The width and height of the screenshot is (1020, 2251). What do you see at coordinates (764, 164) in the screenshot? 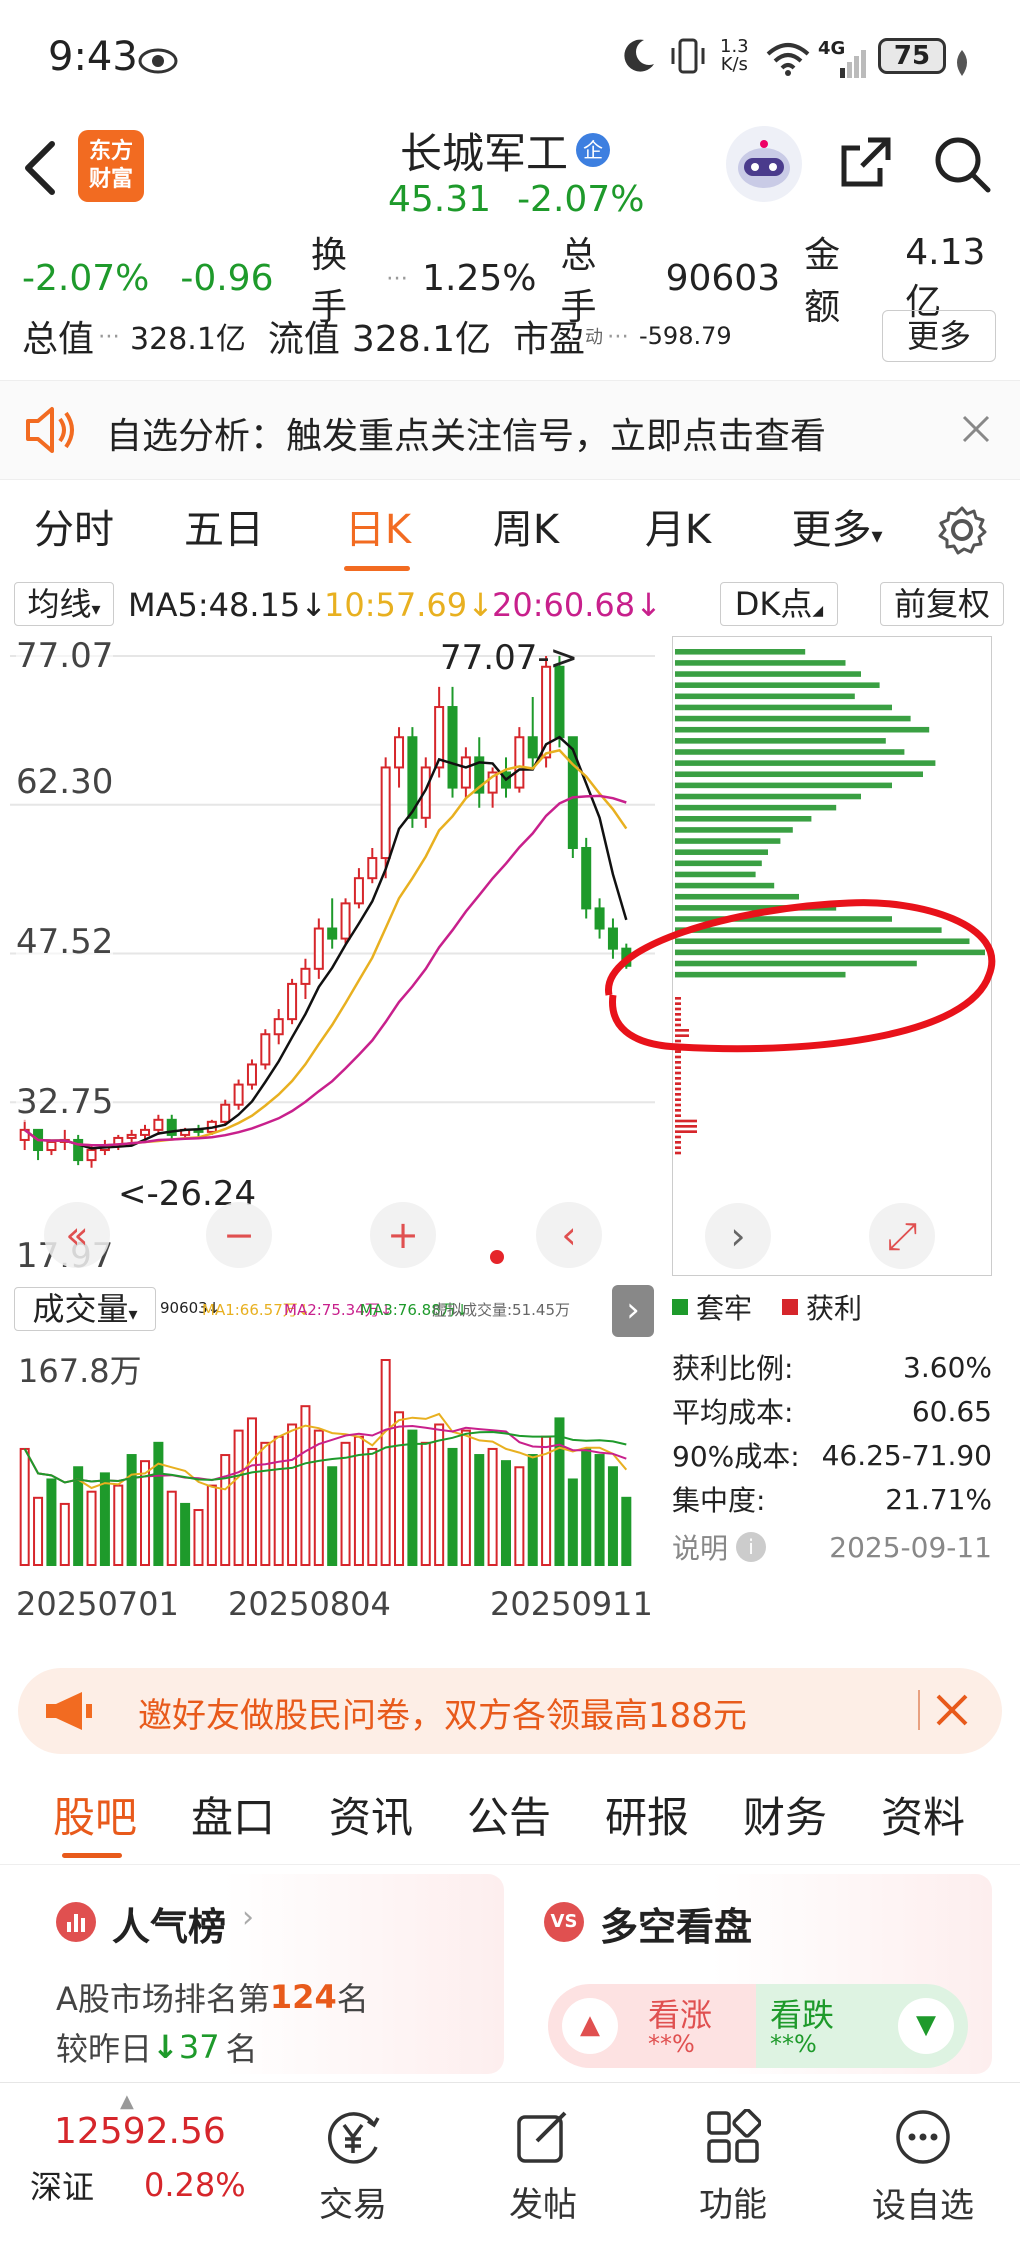
I see `robot-assistant-icon` at bounding box center [764, 164].